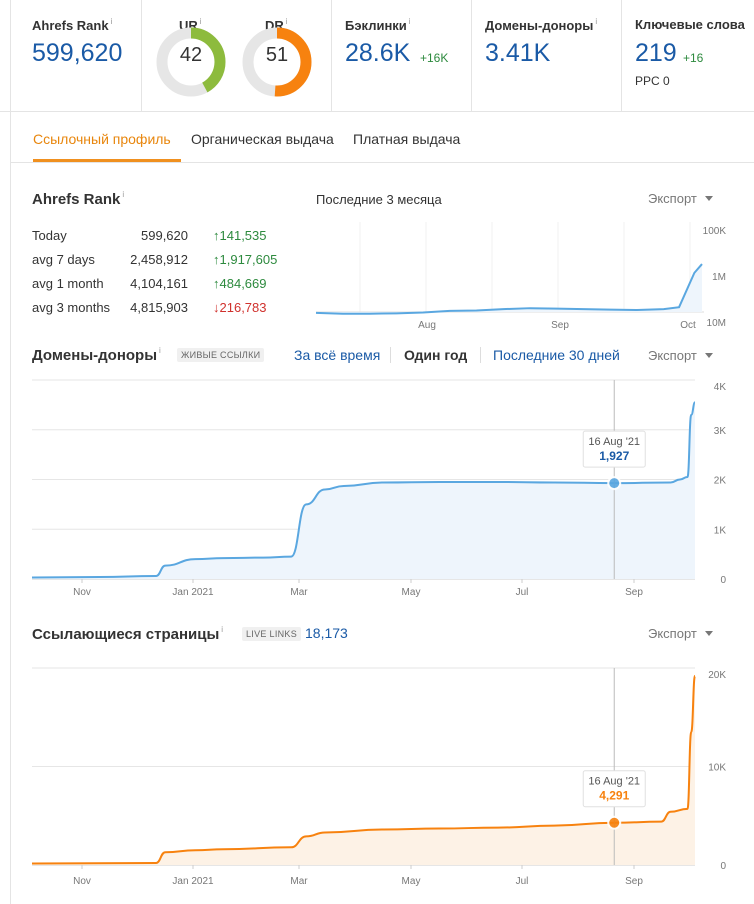 This screenshot has height=904, width=754. I want to click on y-tick-label: 20K, so click(717, 675).